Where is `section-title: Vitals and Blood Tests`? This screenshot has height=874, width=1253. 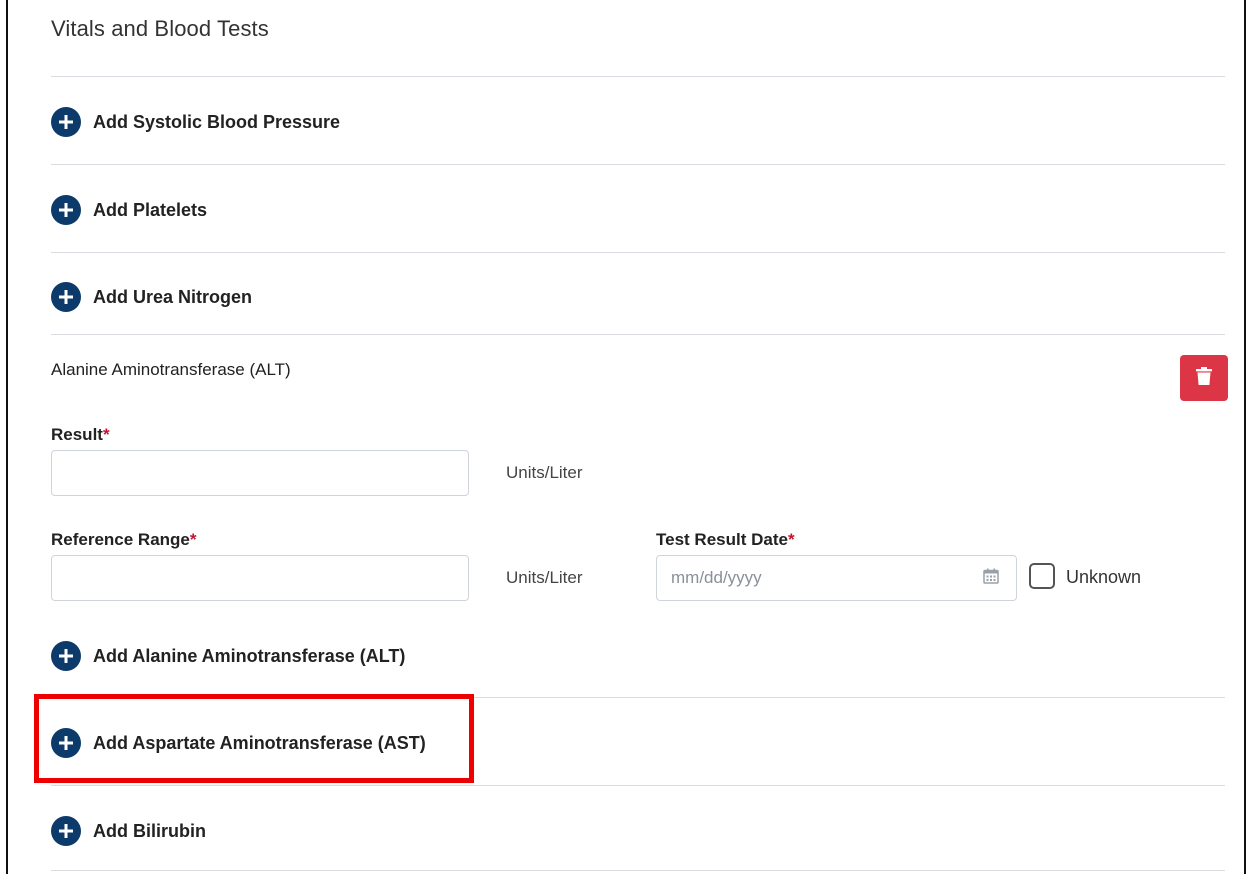
section-title: Vitals and Blood Tests is located at coordinates (160, 28).